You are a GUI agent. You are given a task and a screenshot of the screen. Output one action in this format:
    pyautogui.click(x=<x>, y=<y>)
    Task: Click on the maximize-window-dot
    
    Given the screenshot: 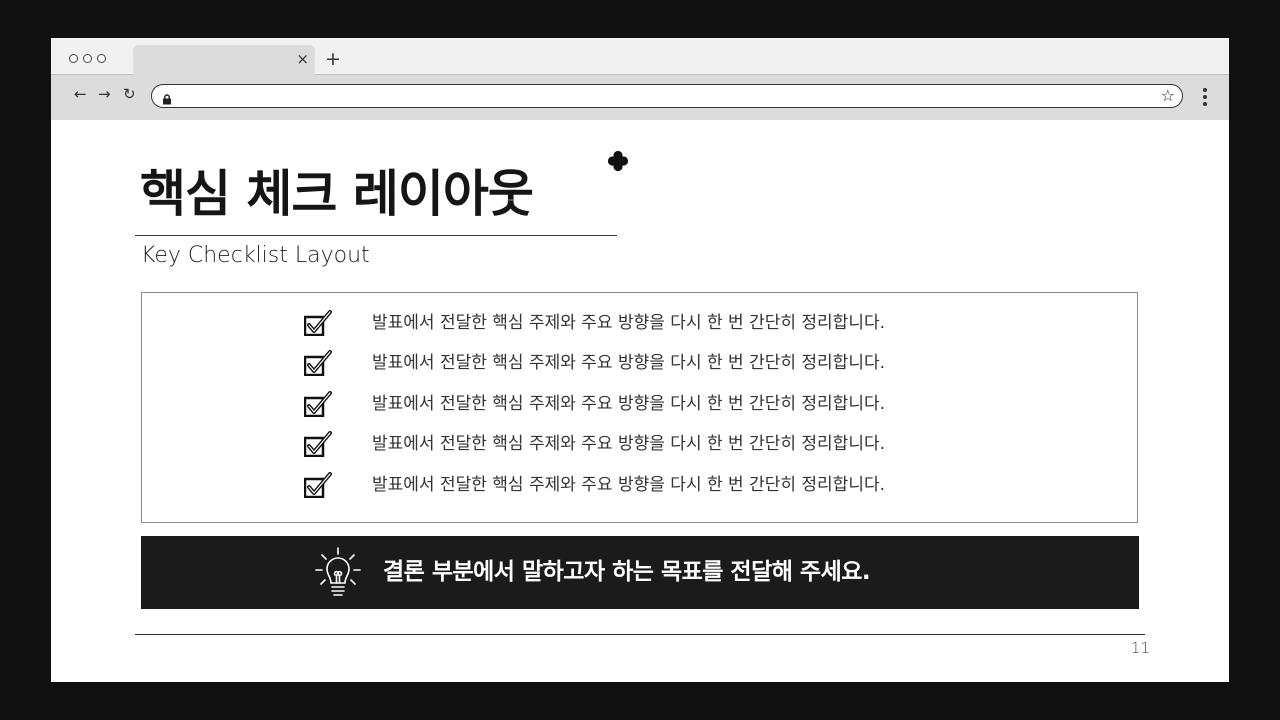 What is the action you would take?
    pyautogui.click(x=101, y=58)
    